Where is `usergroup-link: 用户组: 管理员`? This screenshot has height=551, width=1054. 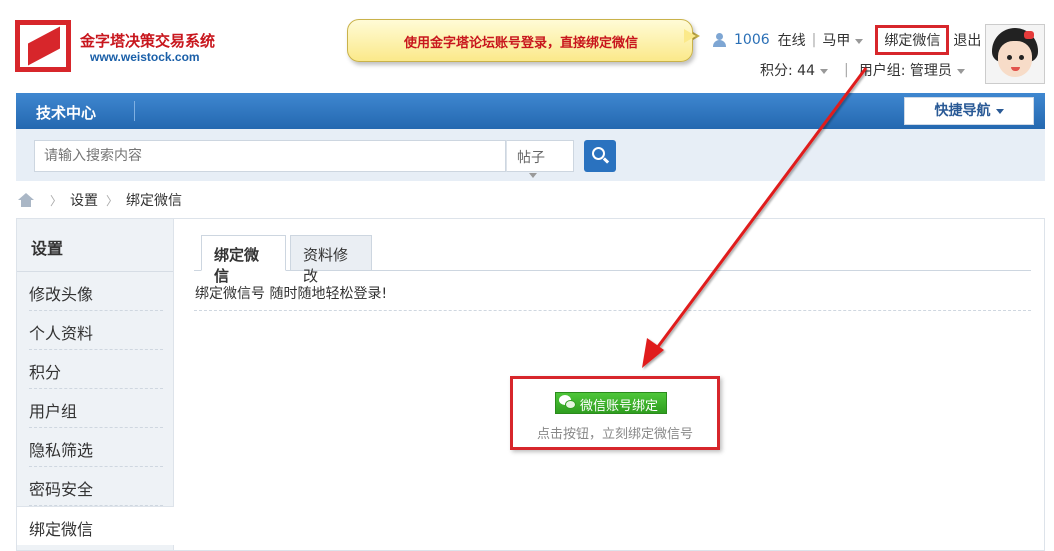
usergroup-link: 用户组: 管理员 is located at coordinates (912, 70).